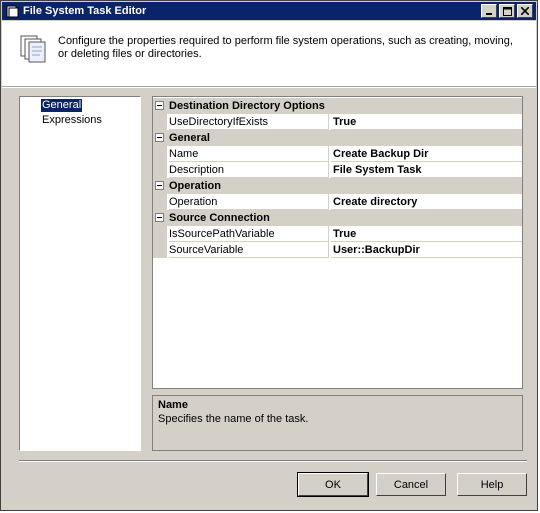 The width and height of the screenshot is (540, 513). I want to click on property-name: Name, so click(249, 154).